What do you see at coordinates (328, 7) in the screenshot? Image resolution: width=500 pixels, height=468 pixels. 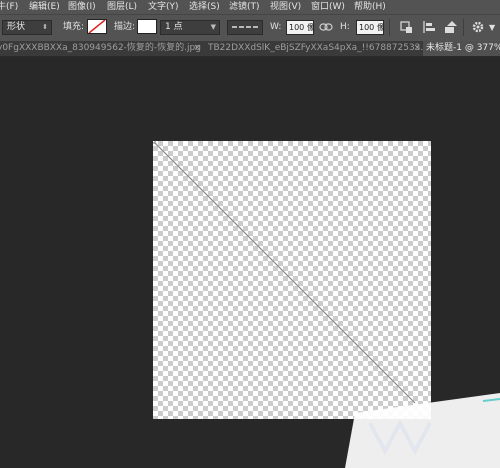 I see `menu-window: 窗口(W)` at bounding box center [328, 7].